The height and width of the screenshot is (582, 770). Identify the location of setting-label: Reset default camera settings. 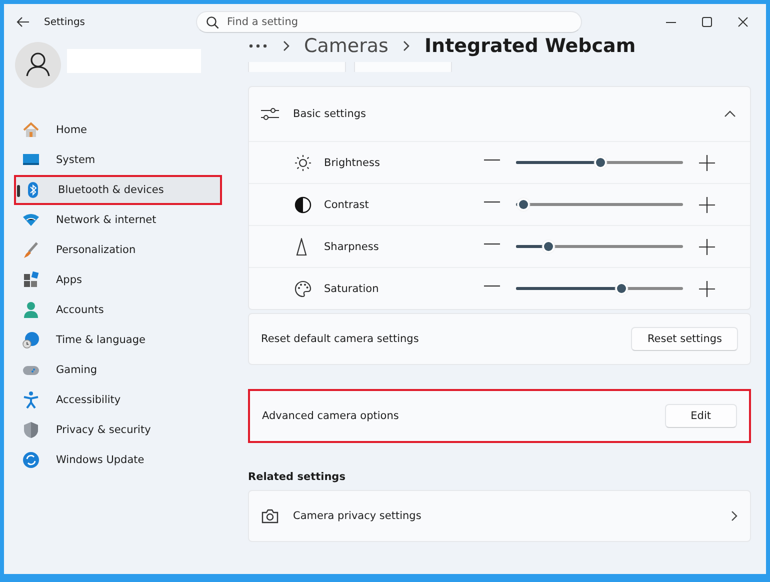
(340, 339).